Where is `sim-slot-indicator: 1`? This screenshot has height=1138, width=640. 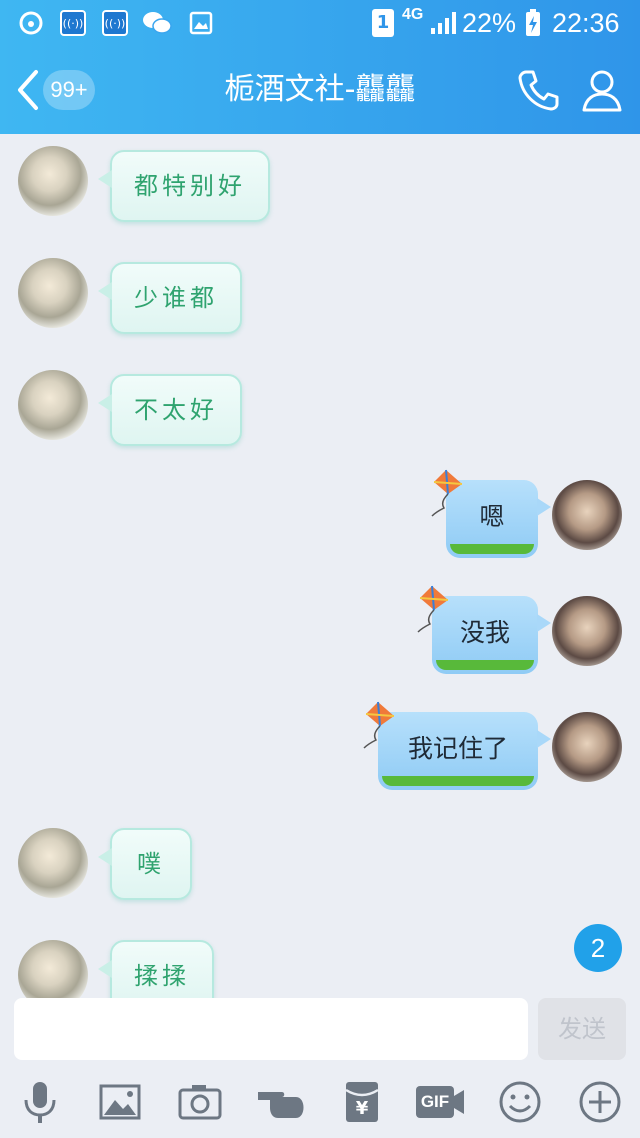
sim-slot-indicator: 1 is located at coordinates (383, 23).